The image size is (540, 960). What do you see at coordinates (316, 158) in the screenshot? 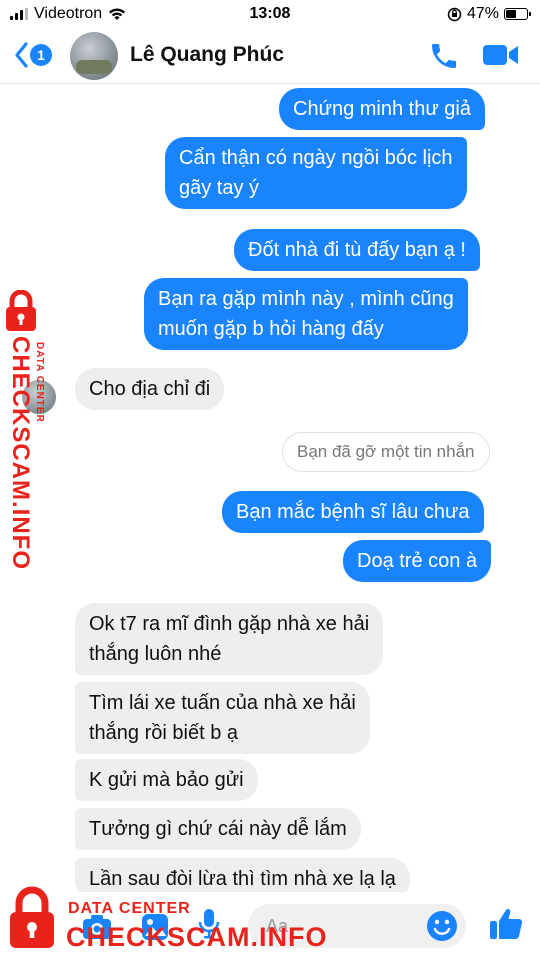
I see `message-text: Cẩn thận có ngày ngồi bóc lịch` at bounding box center [316, 158].